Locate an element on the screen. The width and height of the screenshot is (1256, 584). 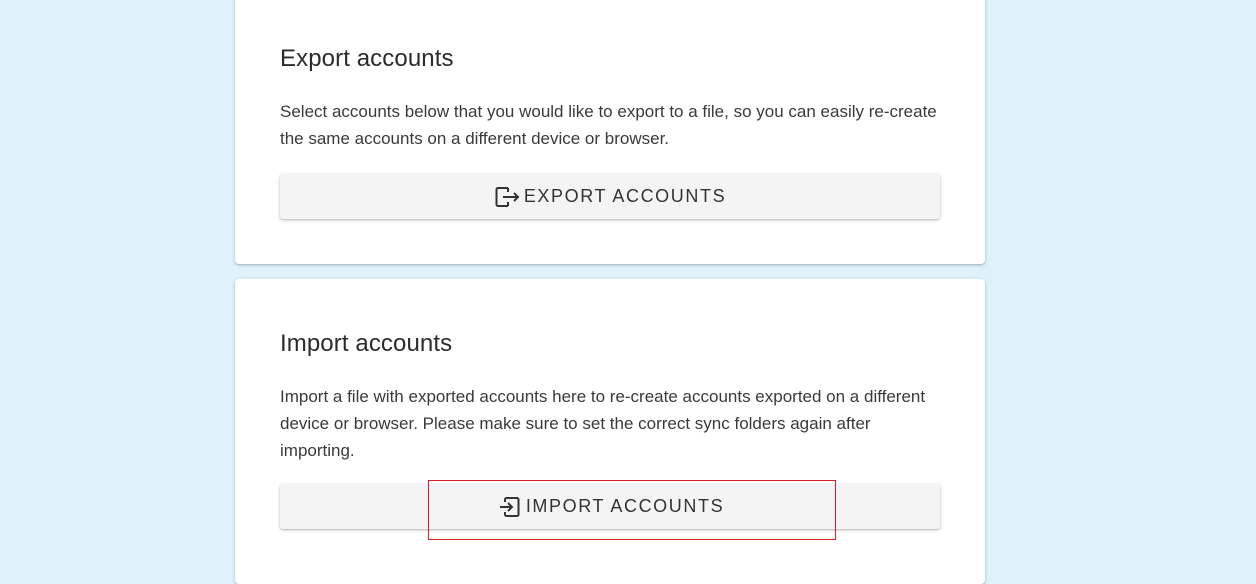
import-accounts-button-label: IMPORT ACCOUNTS is located at coordinates (625, 506).